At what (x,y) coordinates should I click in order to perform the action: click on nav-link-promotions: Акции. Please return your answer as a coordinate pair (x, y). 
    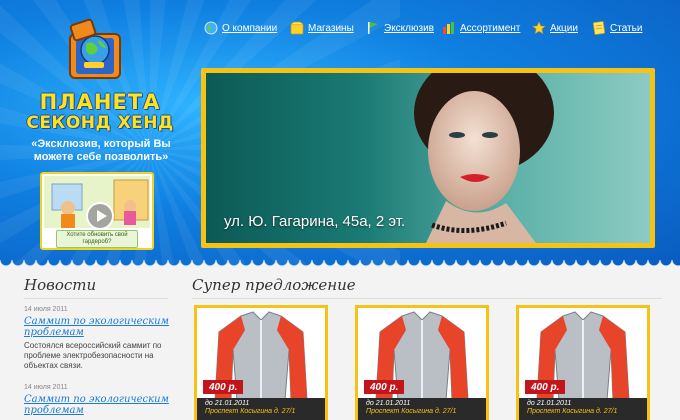
    Looking at the image, I should click on (564, 28).